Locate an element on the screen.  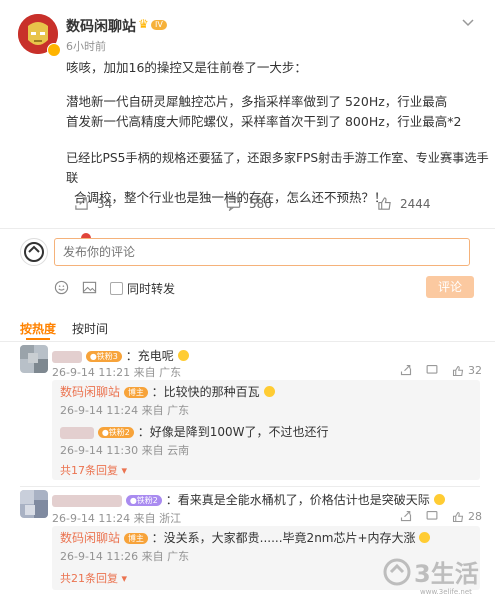
reply-meta: 26-9-14 11:30 来自 云南 is located at coordinates (125, 450).